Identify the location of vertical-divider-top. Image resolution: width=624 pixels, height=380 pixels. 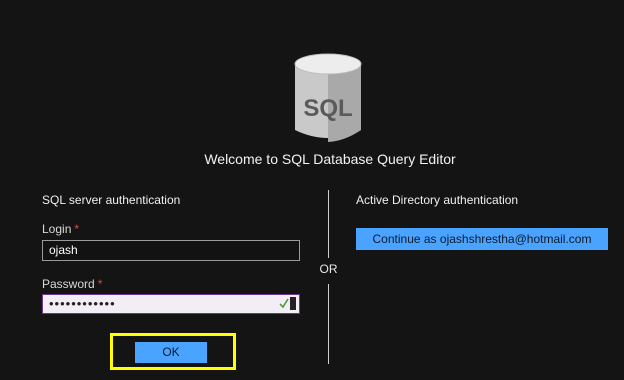
(328, 224).